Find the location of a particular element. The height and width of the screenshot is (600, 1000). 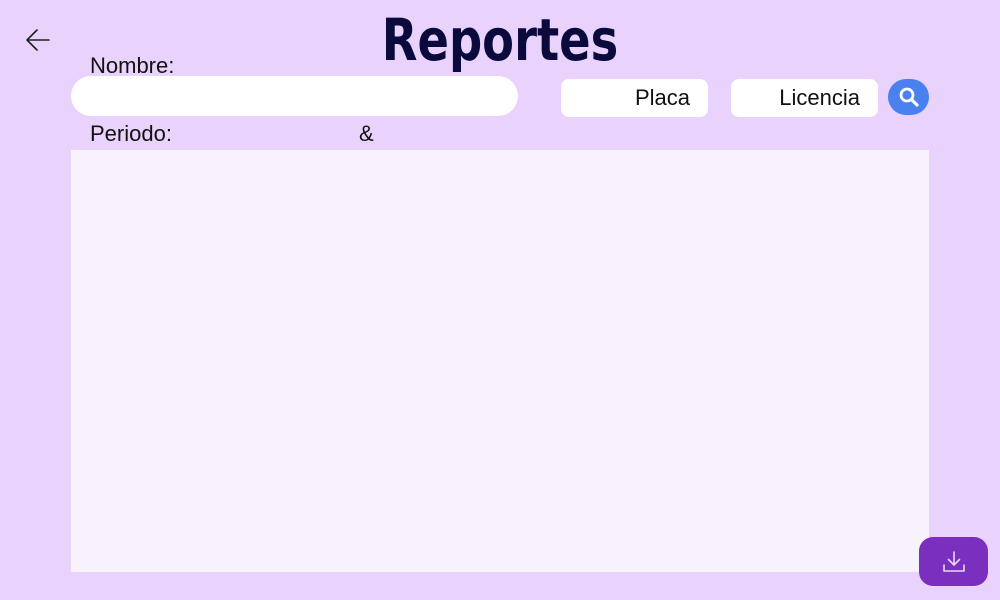

back-button is located at coordinates (38, 40).